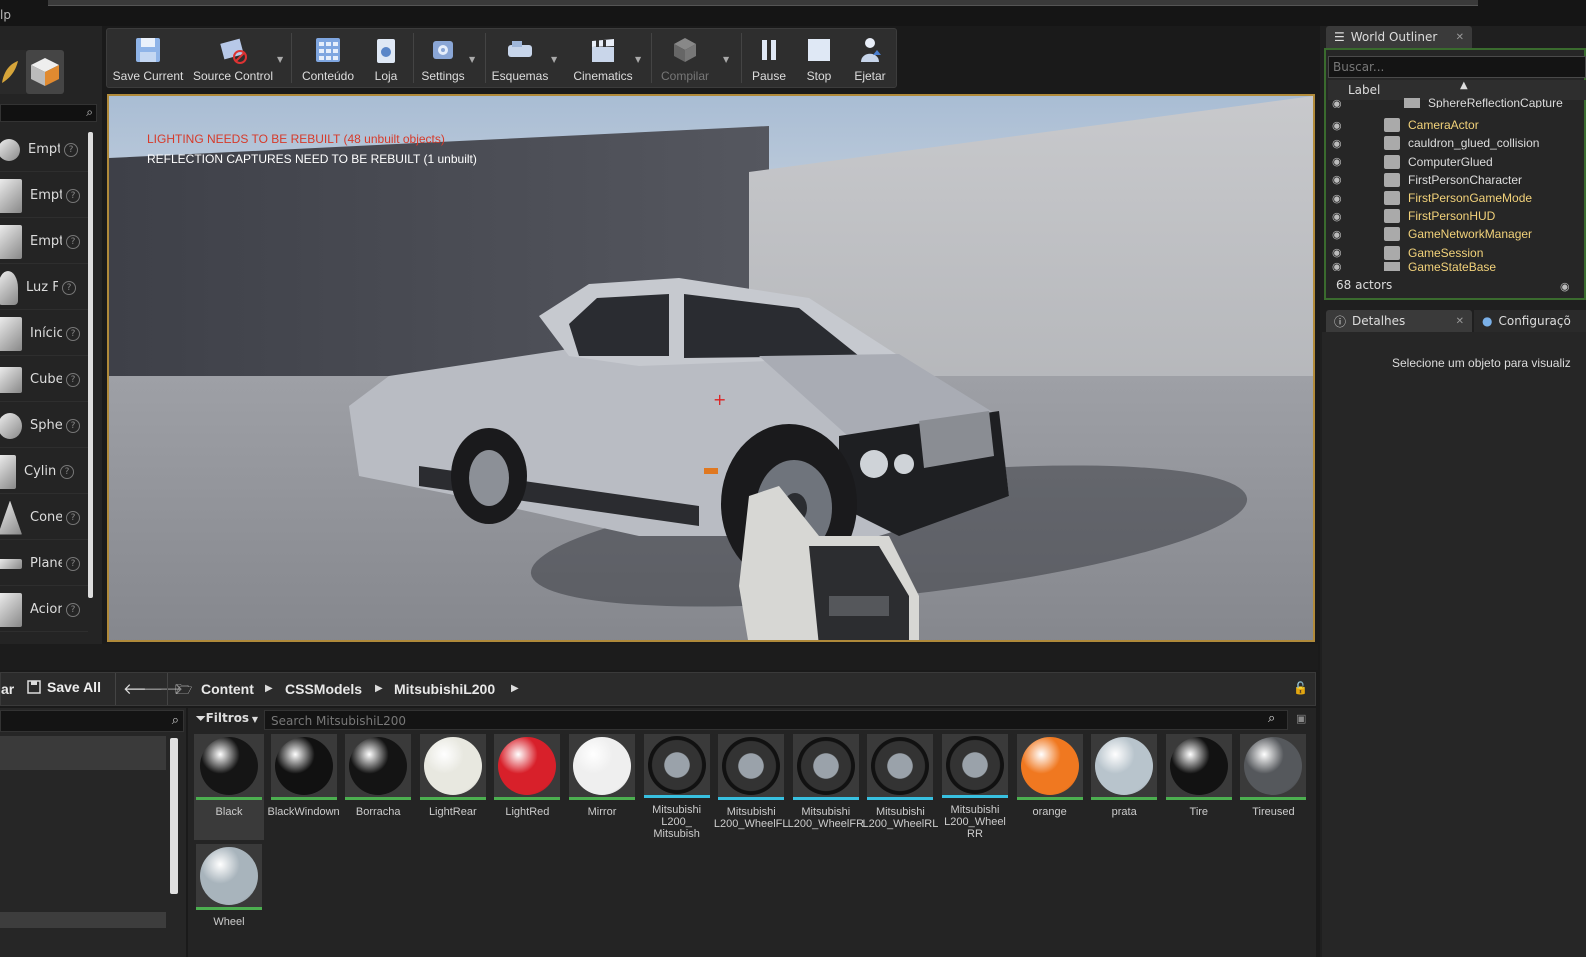 This screenshot has width=1586, height=957. Describe the element at coordinates (48, 113) in the screenshot. I see `place-search-input: ⌕` at that location.